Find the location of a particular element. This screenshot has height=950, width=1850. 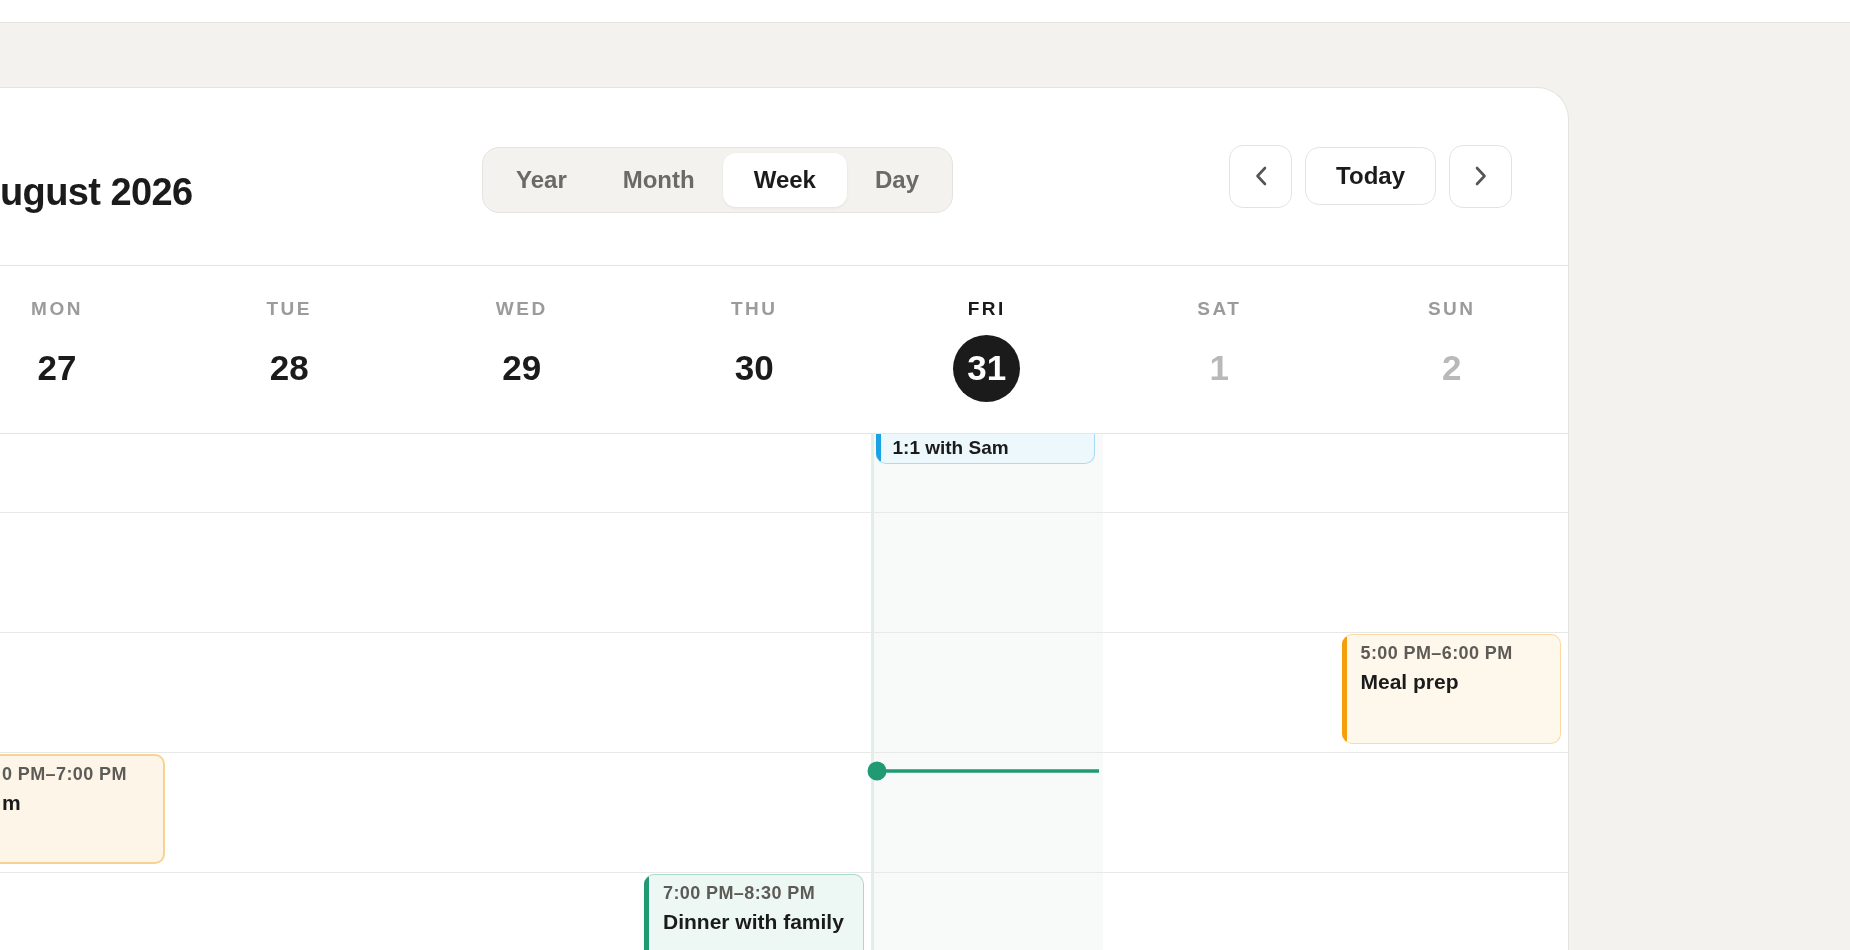

event-title: Dinner with family is located at coordinates (754, 922).